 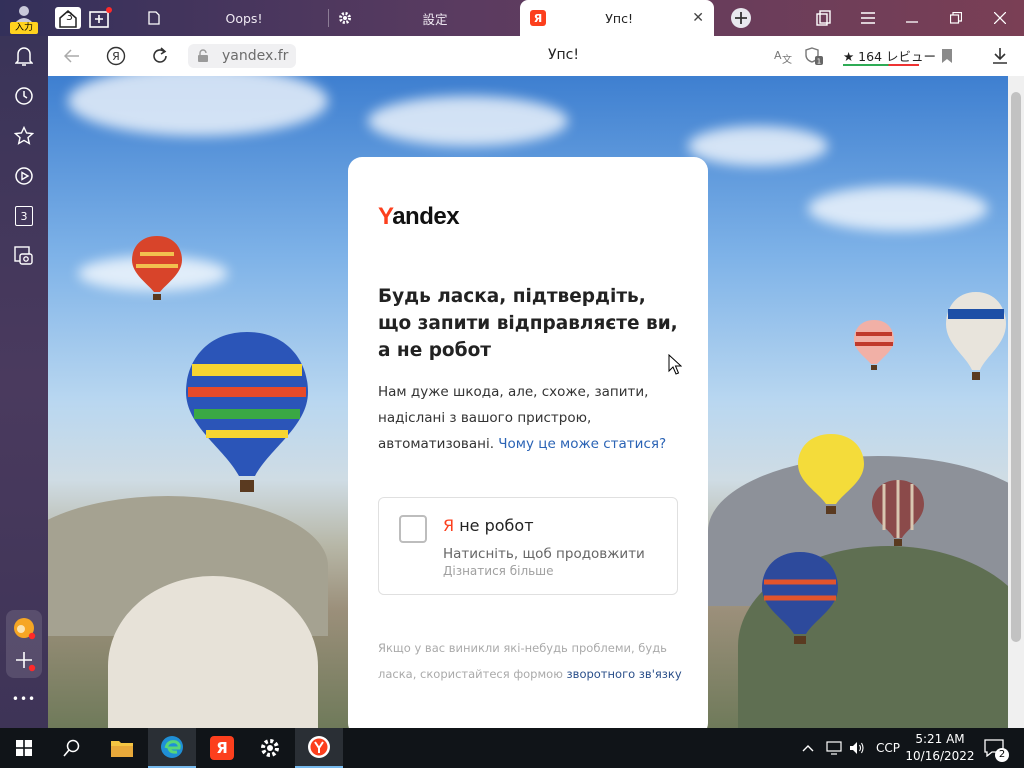 What do you see at coordinates (624, 674) in the screenshot?
I see `feedback-link: зворотного зв'язку` at bounding box center [624, 674].